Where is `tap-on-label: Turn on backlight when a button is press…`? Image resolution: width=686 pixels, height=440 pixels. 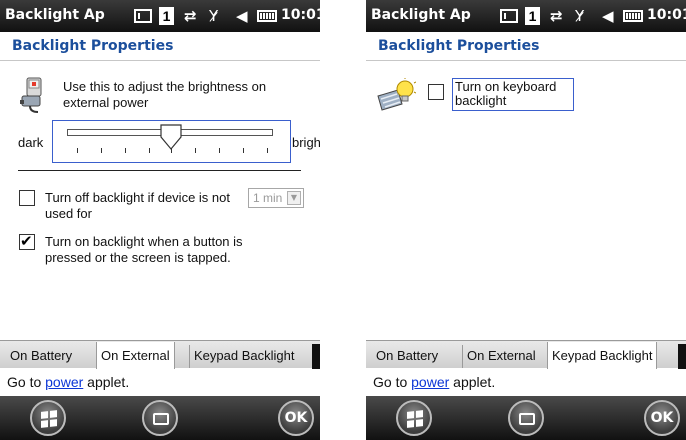
tap-on-label: Turn on backlight when a button is press… is located at coordinates (167, 250).